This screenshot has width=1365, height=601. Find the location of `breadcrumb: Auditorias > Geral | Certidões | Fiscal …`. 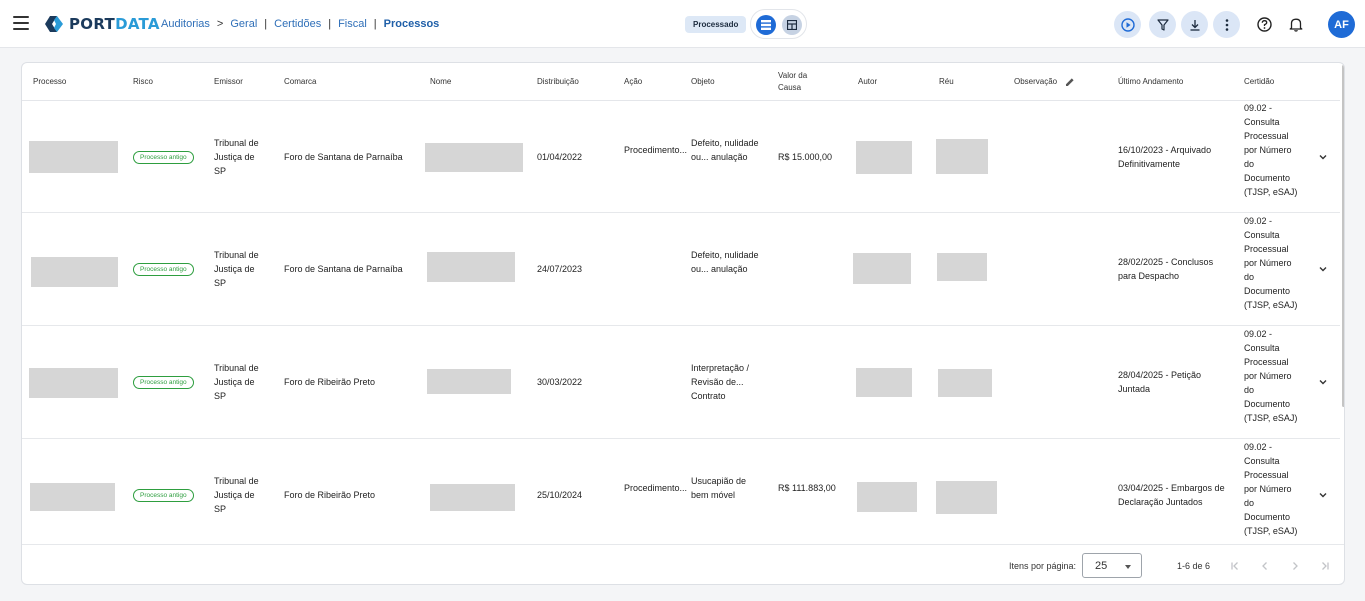

breadcrumb: Auditorias > Geral | Certidões | Fiscal … is located at coordinates (300, 24).